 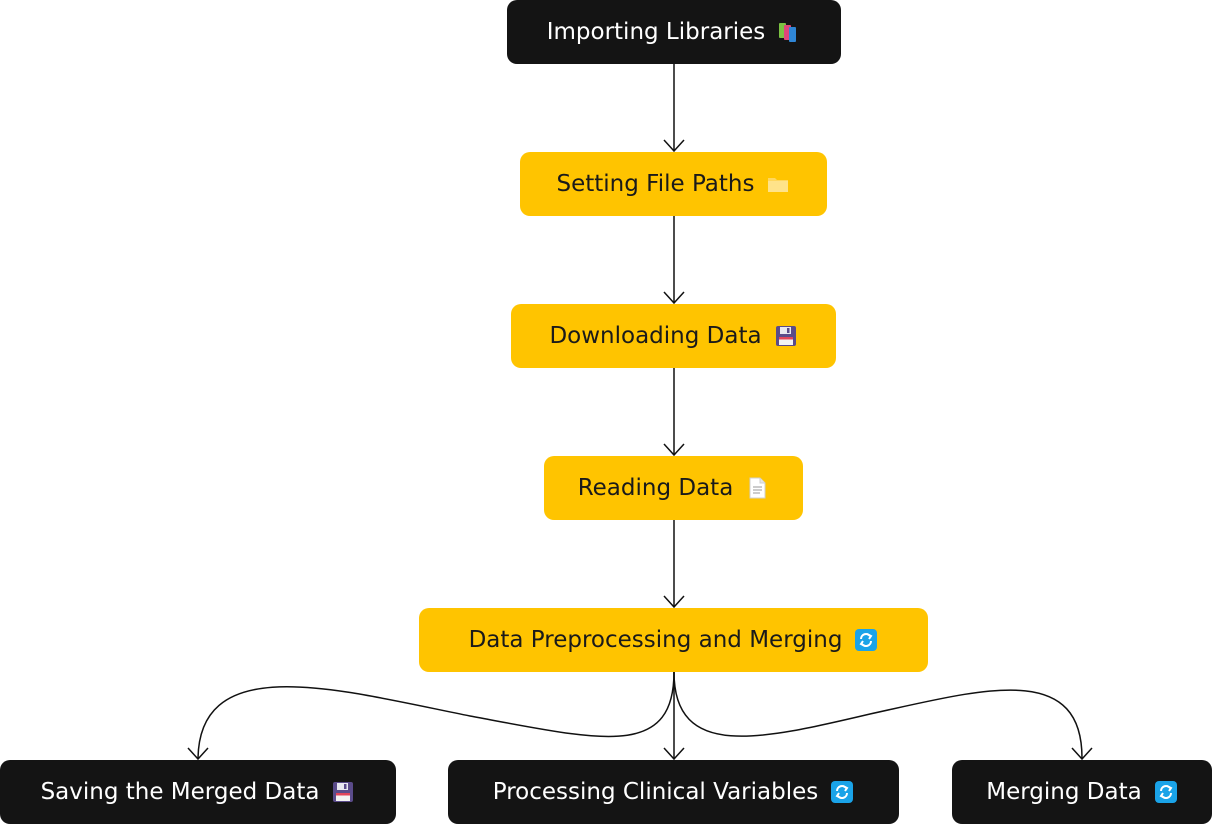 What do you see at coordinates (674, 260) in the screenshot?
I see `edge-paths-download` at bounding box center [674, 260].